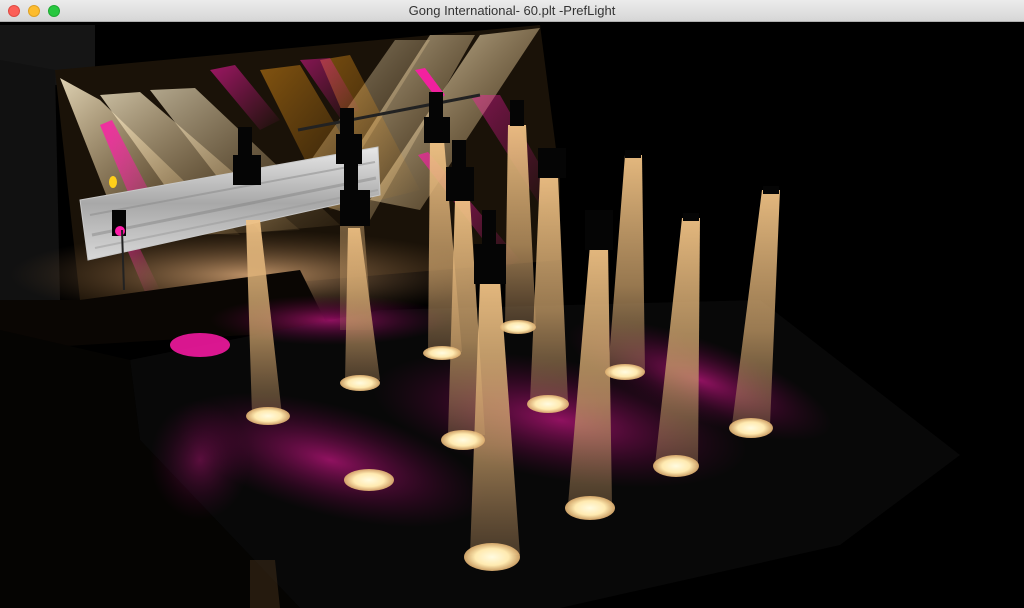 The height and width of the screenshot is (608, 1024). I want to click on window-title: Gong International- 60.plt -PrefLight, so click(512, 10).